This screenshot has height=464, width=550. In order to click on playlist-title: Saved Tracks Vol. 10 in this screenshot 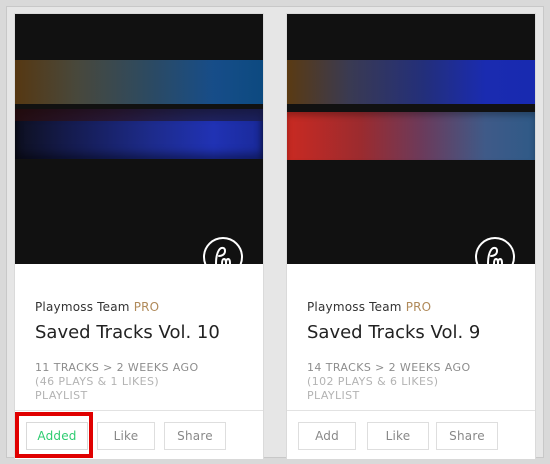, I will do `click(127, 332)`.